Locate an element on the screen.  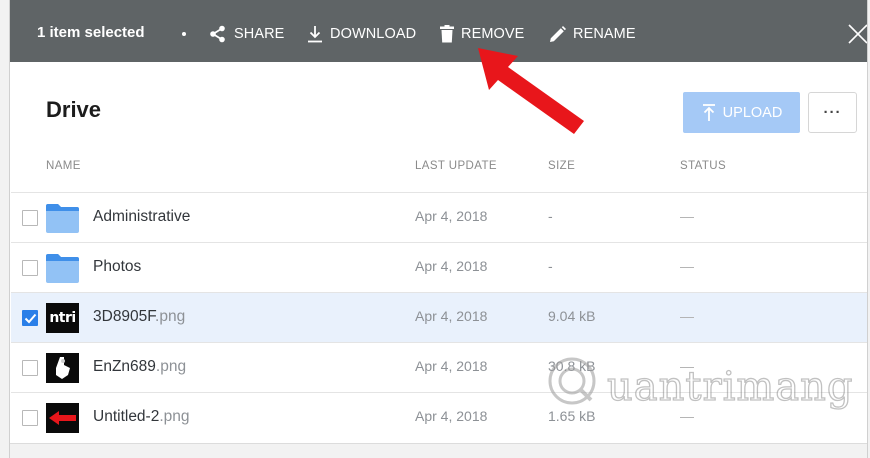
column-header-status: STATUS is located at coordinates (703, 166).